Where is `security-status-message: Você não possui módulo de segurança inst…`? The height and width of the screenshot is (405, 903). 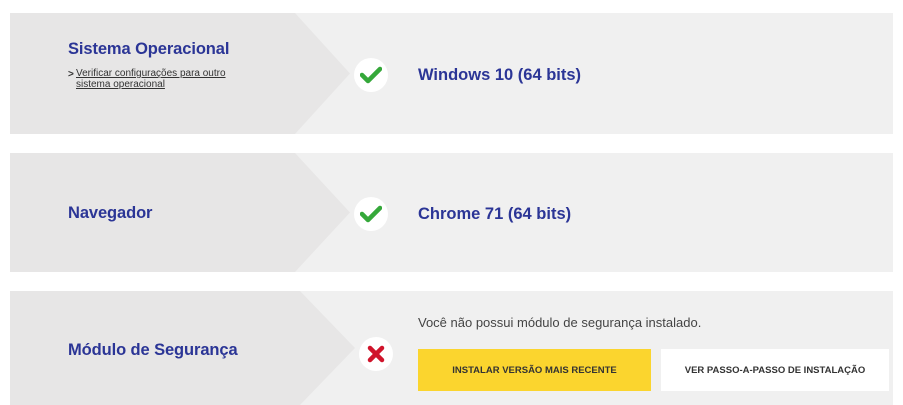
security-status-message: Você não possui módulo de segurança inst… is located at coordinates (560, 322).